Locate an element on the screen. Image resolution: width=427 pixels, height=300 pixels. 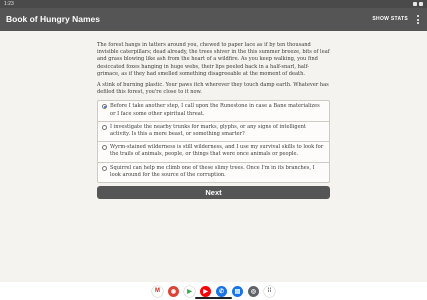
app-title: Book of Hungry Names is located at coordinates (53, 19).